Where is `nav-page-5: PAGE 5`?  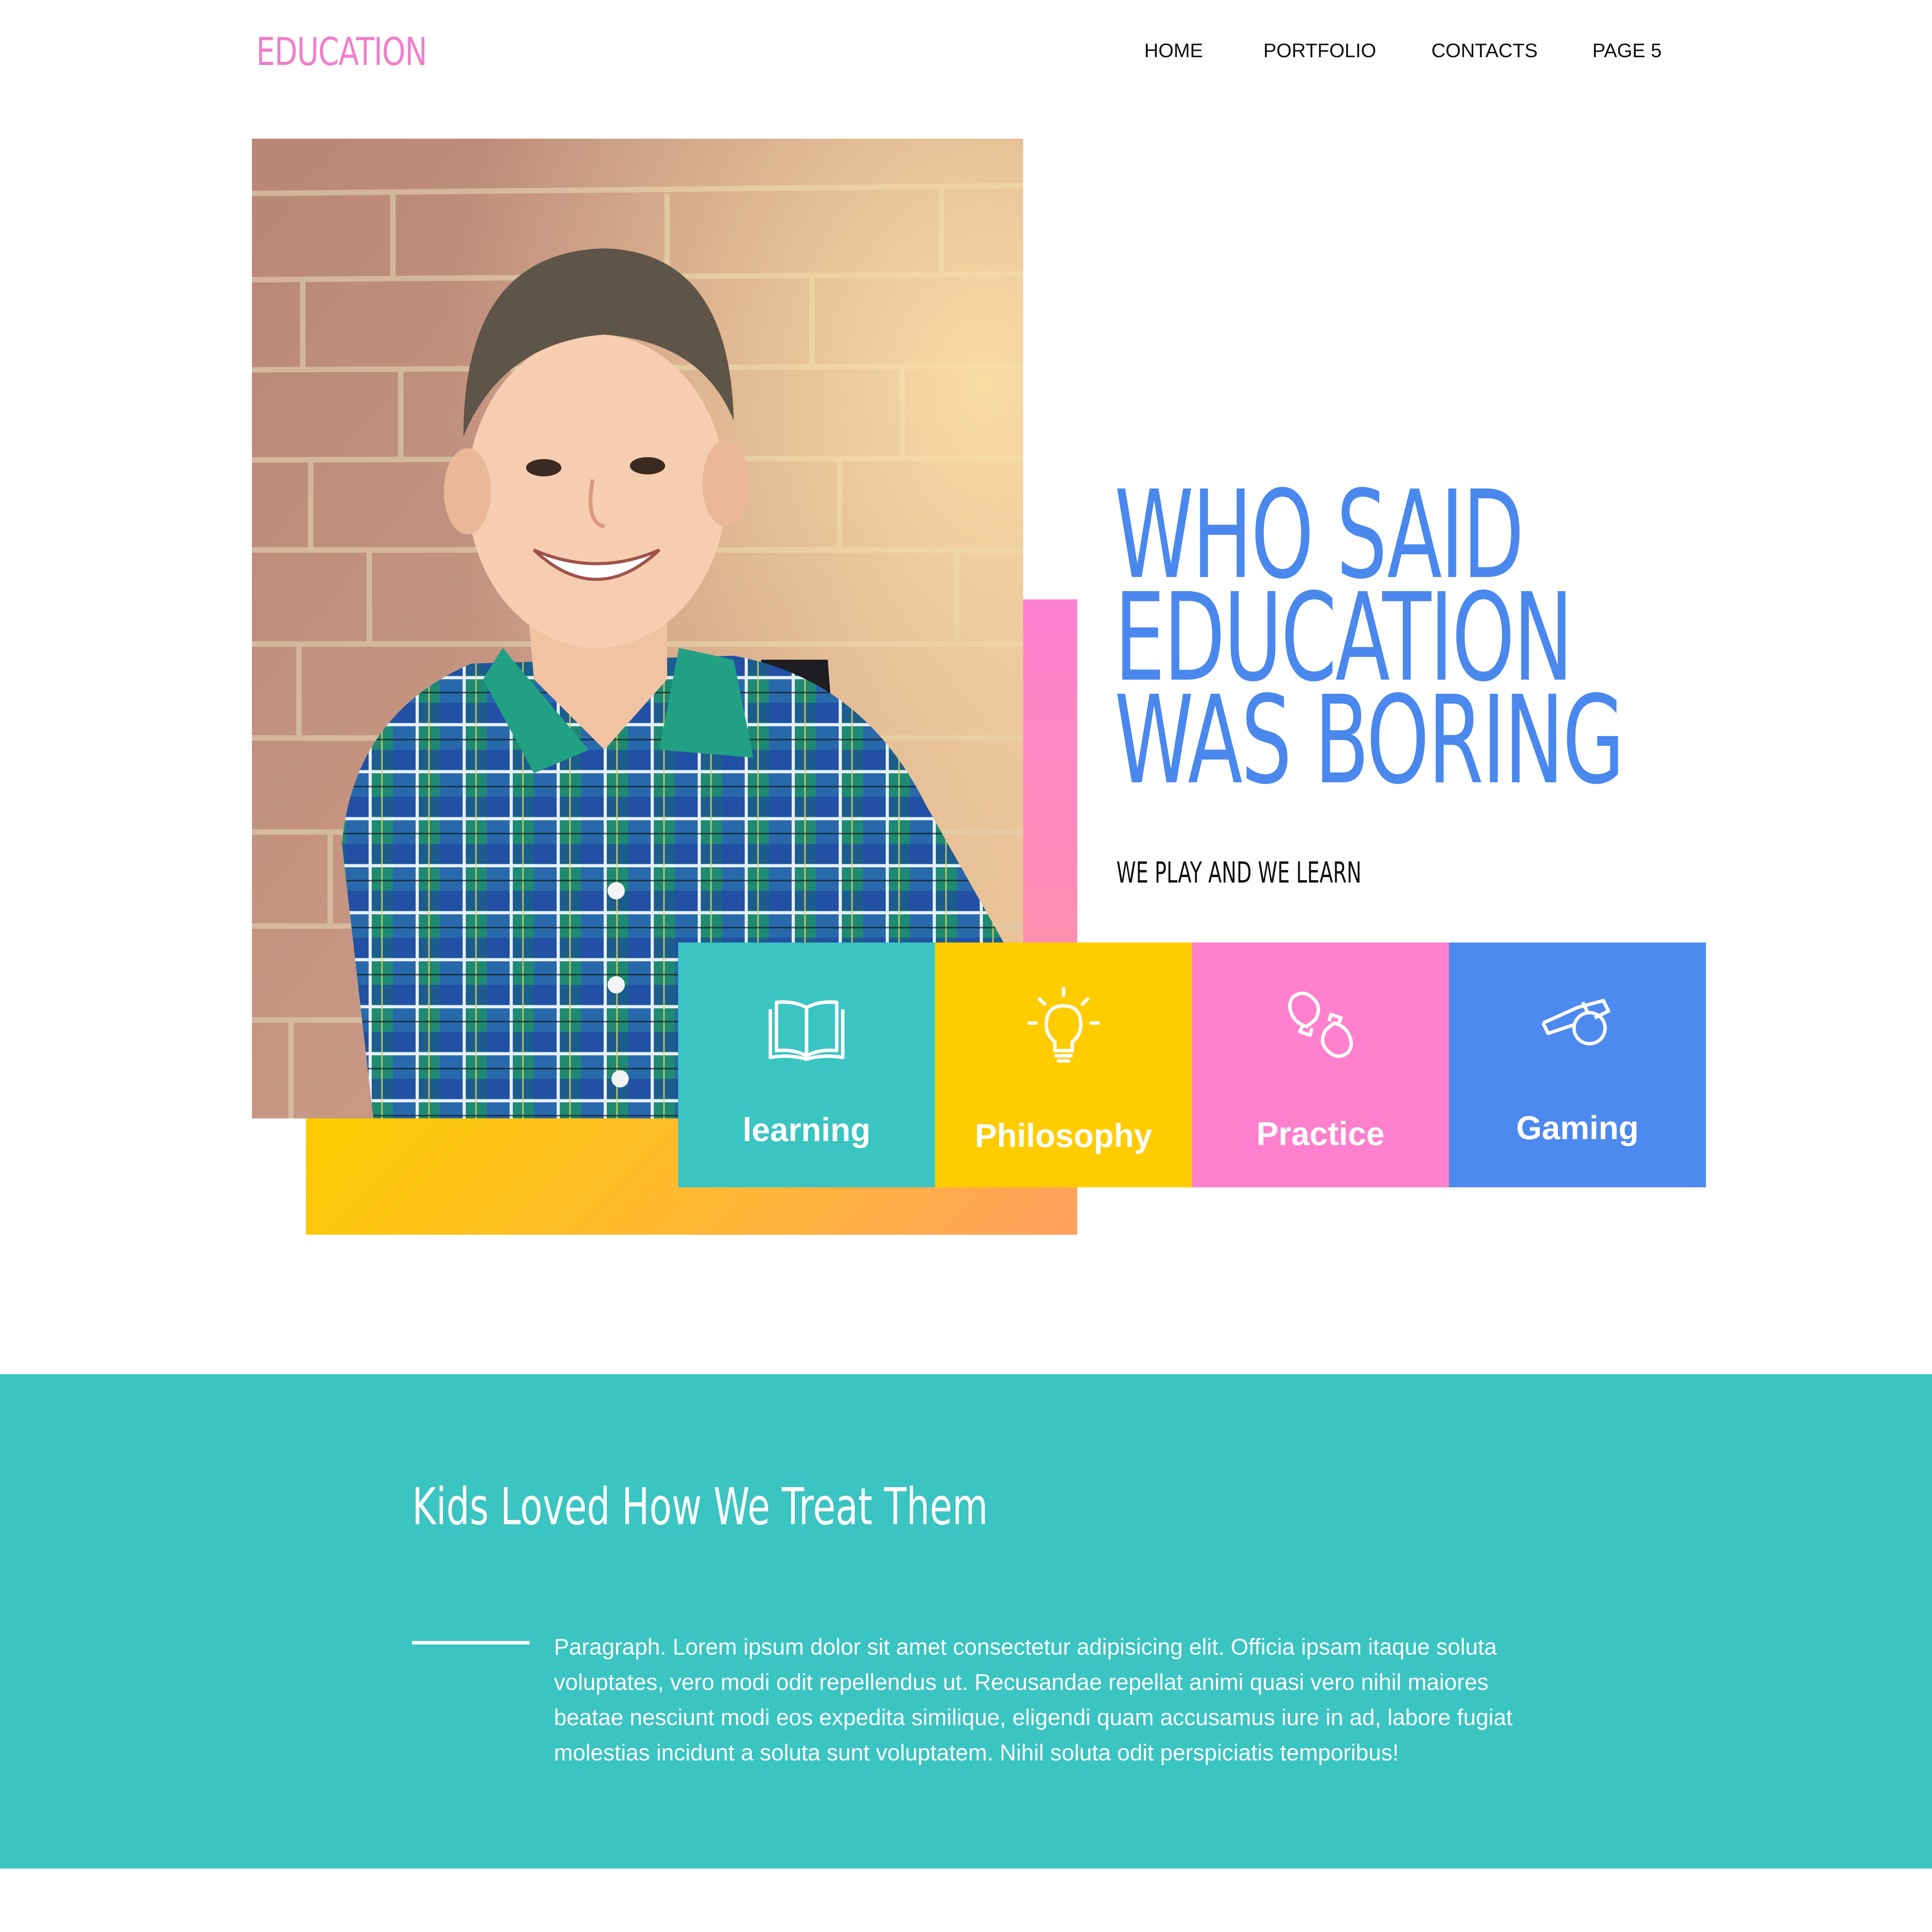 nav-page-5: PAGE 5 is located at coordinates (1627, 51).